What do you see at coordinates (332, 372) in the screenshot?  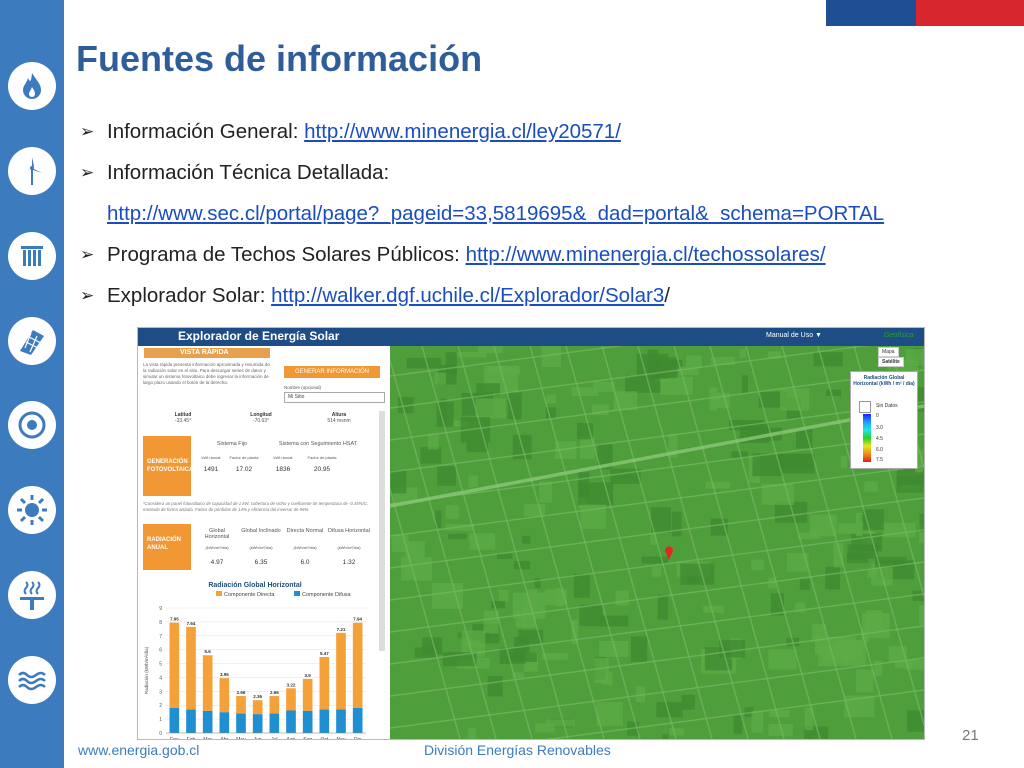 I see `generar-informacion-button: GENERAR INFORMACIÓN` at bounding box center [332, 372].